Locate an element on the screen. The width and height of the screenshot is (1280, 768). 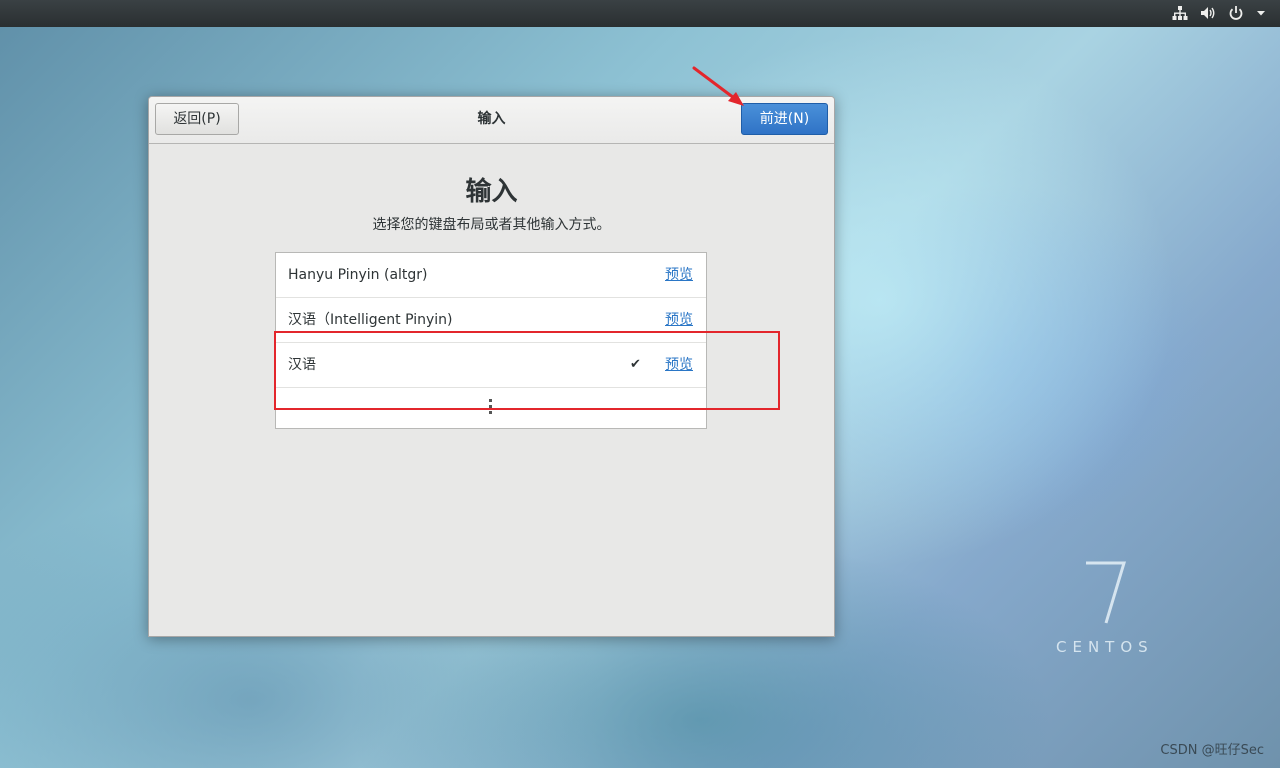
power-icon is located at coordinates (1236, 13).